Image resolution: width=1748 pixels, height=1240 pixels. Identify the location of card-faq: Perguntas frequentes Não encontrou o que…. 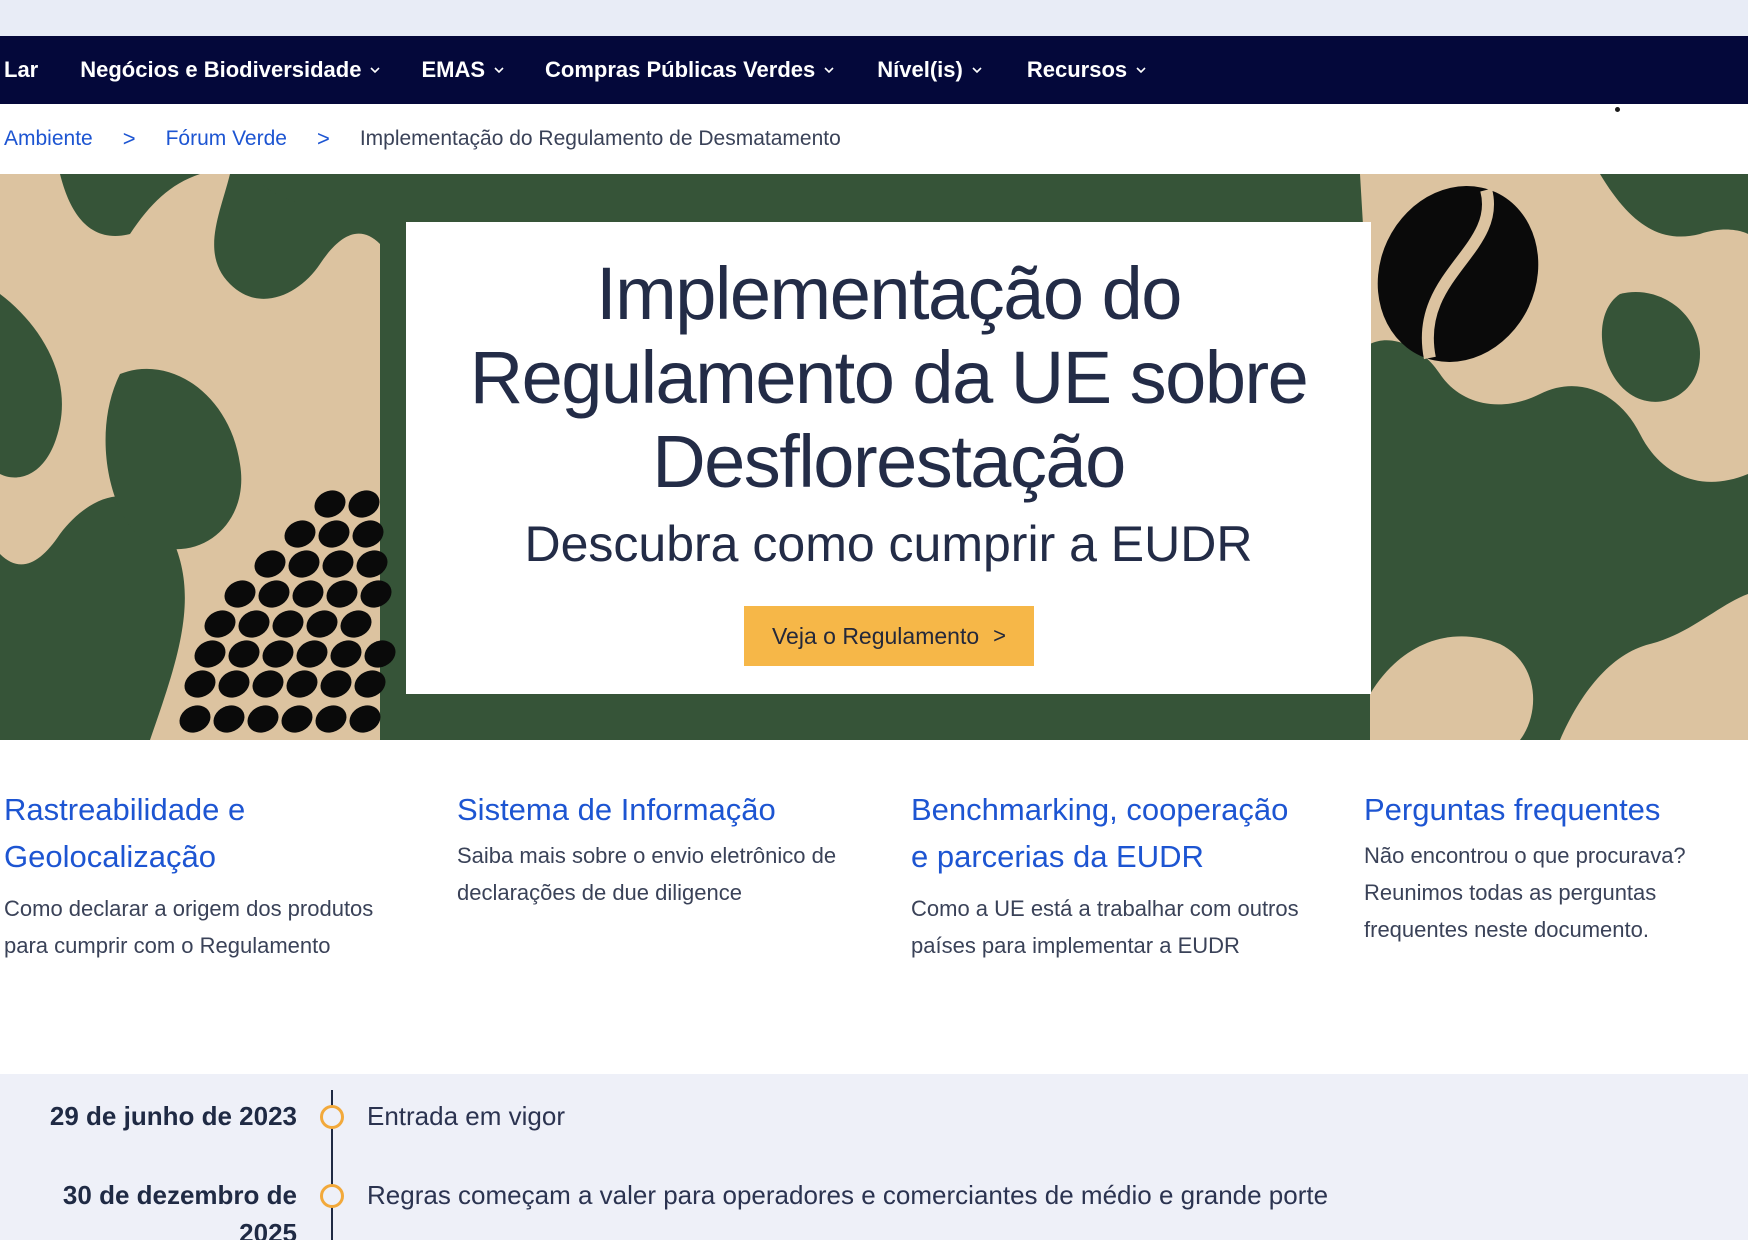
(1556, 867).